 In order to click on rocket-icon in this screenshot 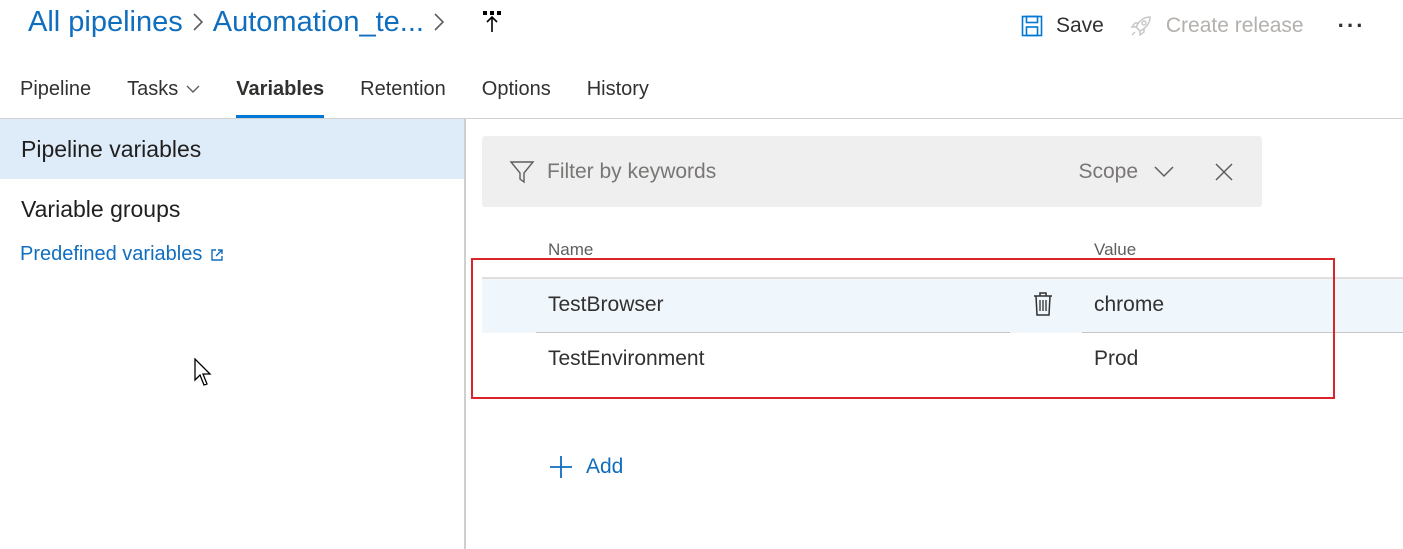, I will do `click(1140, 26)`.